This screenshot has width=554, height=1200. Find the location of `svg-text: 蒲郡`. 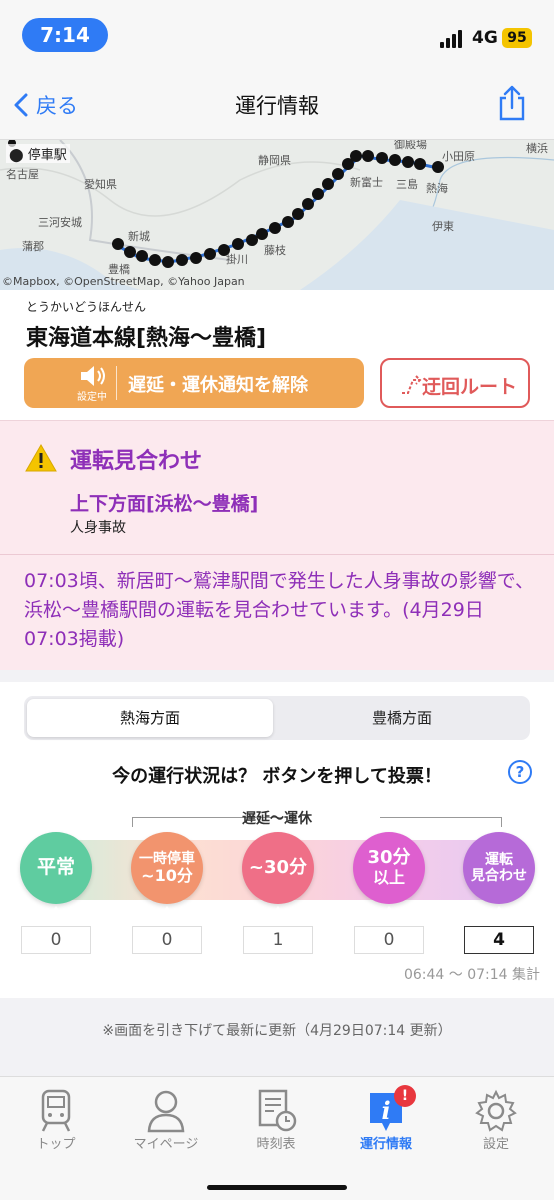

svg-text: 蒲郡 is located at coordinates (33, 246).